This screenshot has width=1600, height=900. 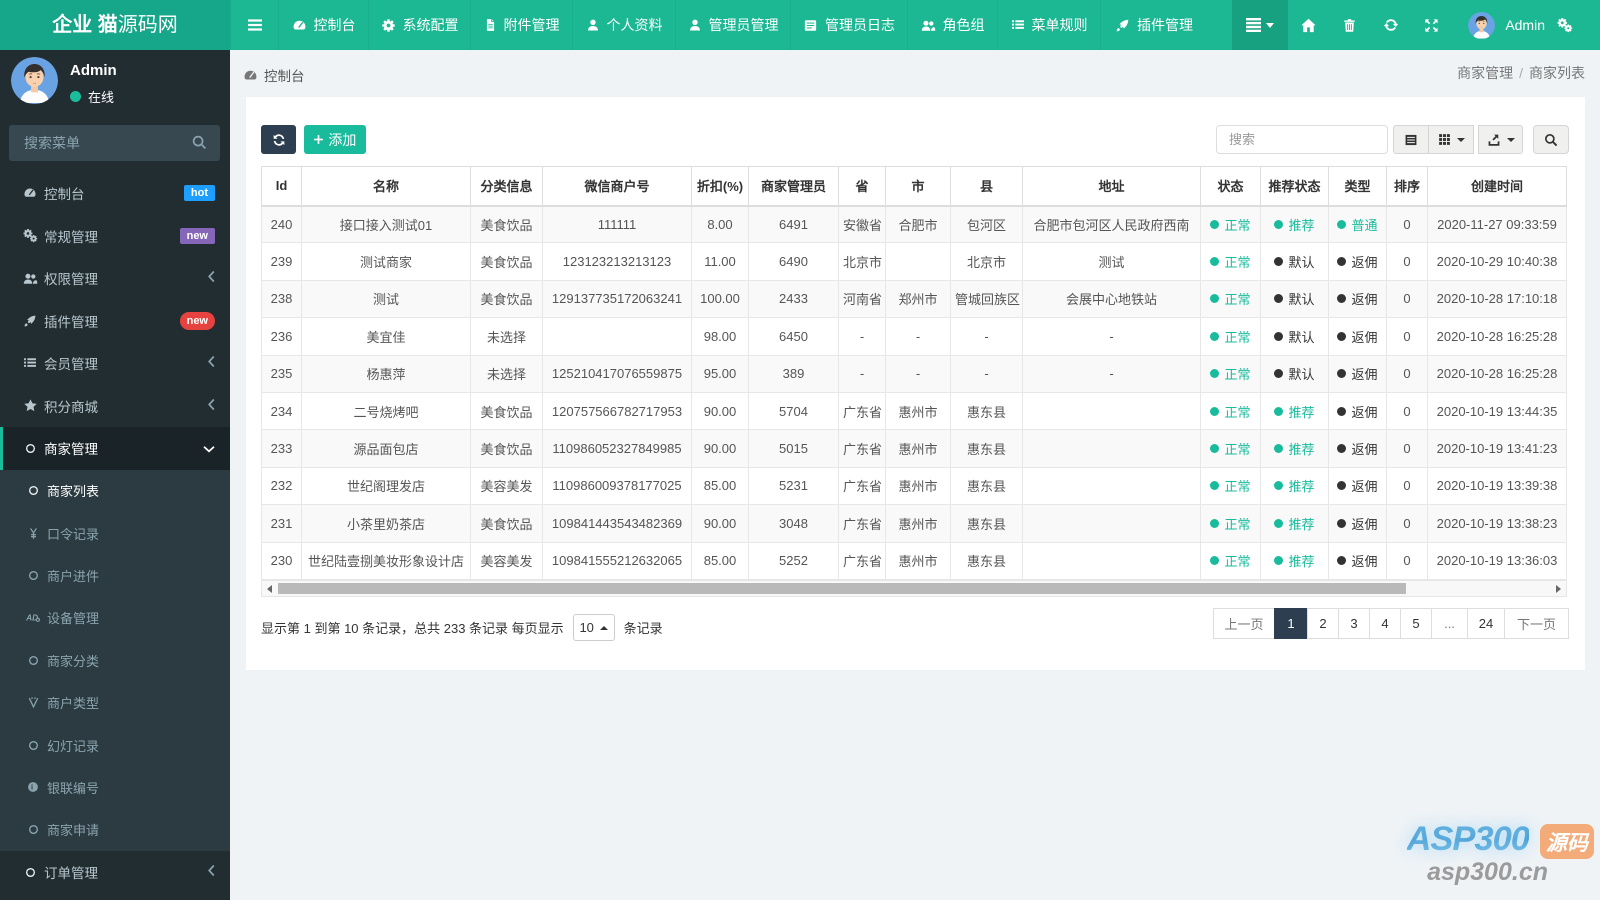 What do you see at coordinates (31, 617) in the screenshot?
I see `svg-text: AD` at bounding box center [31, 617].